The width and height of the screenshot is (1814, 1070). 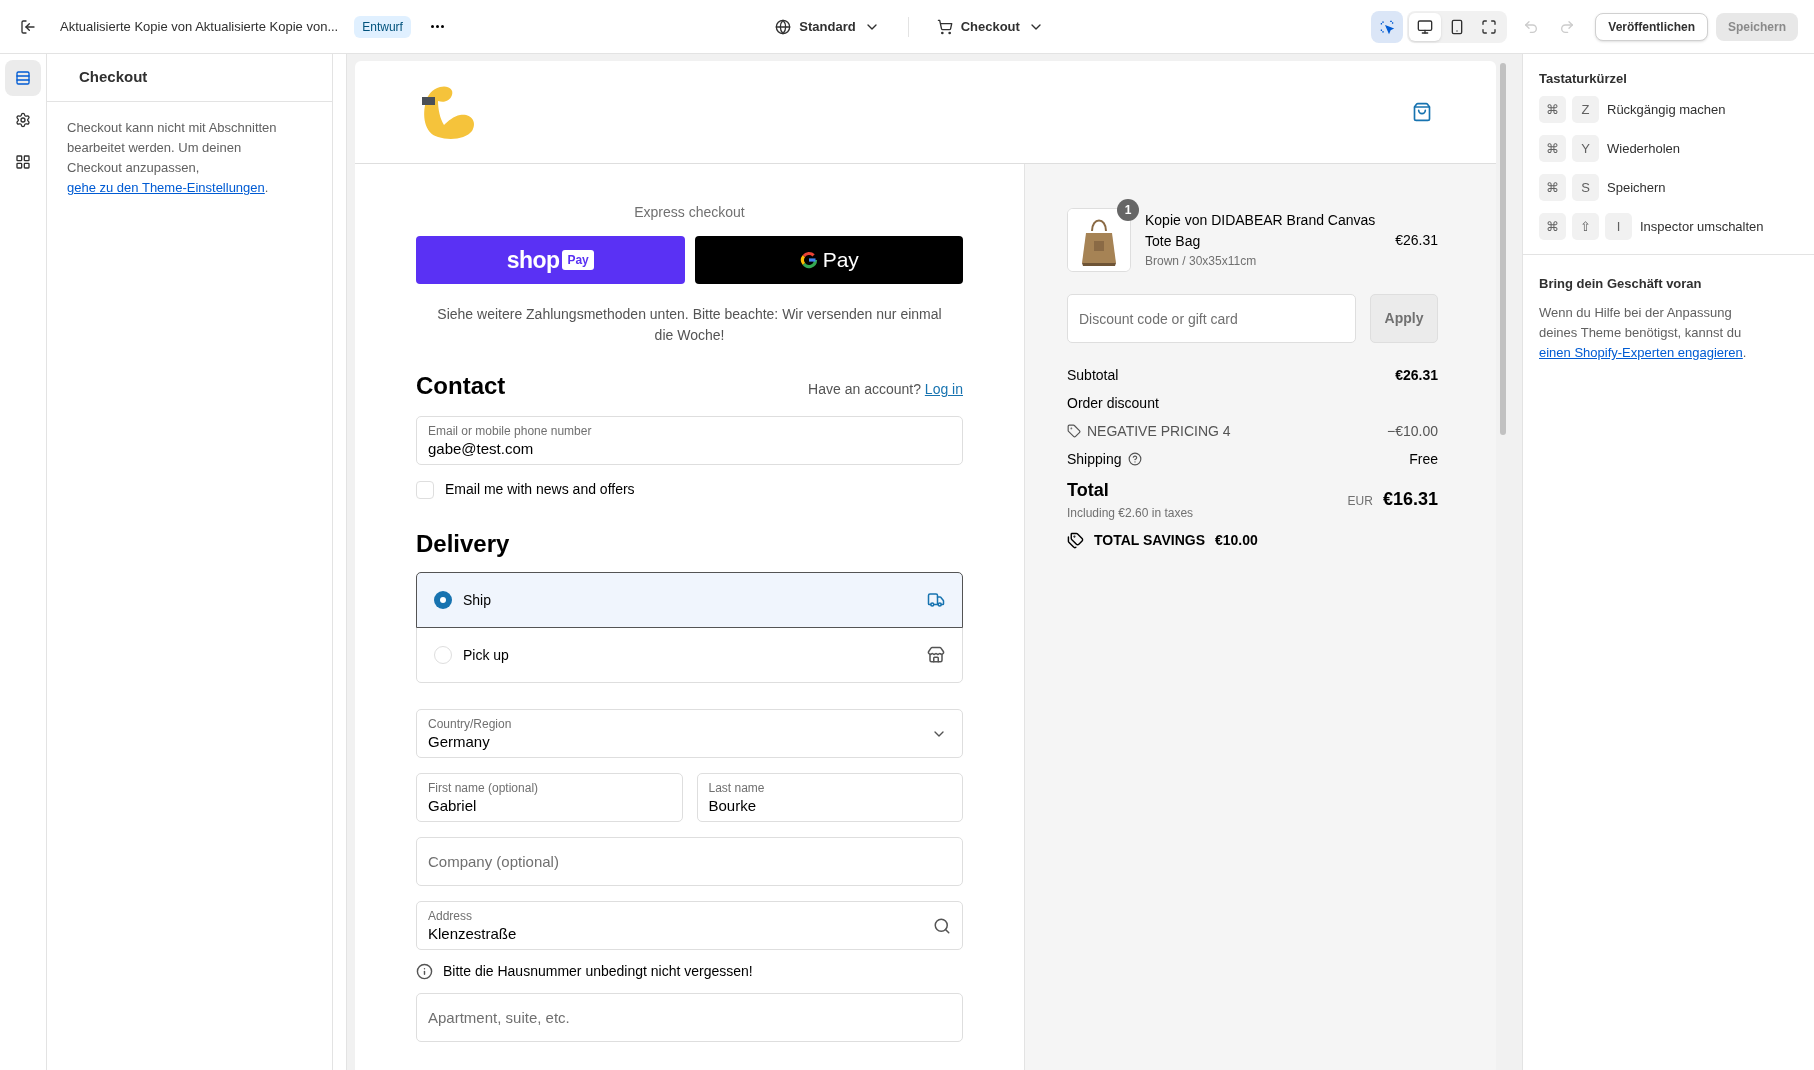 I want to click on key-cap: Z, so click(x=1585, y=109).